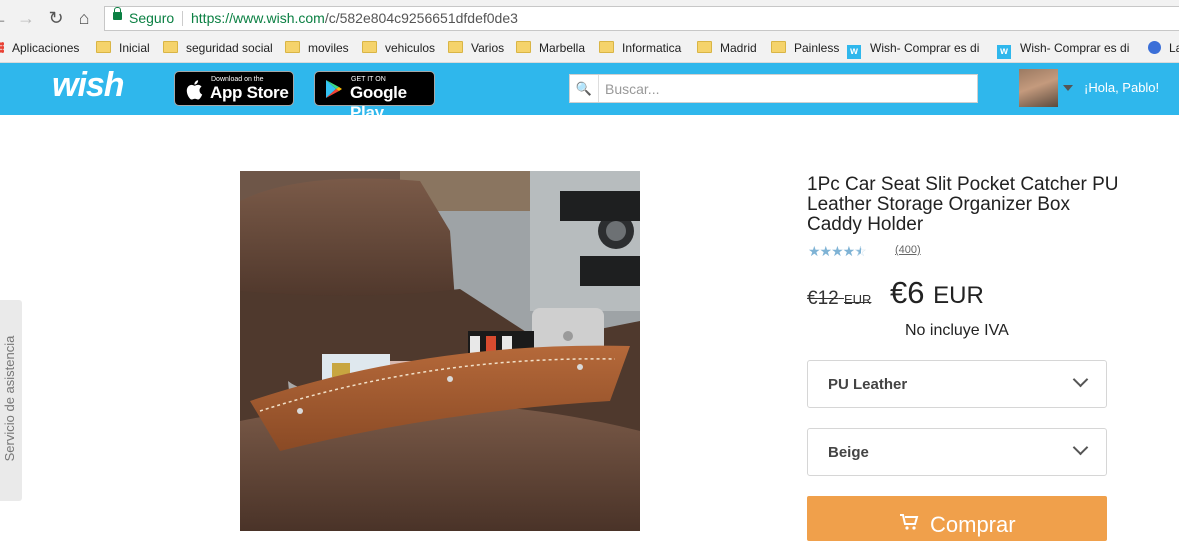 This screenshot has height=541, width=1179. I want to click on bookmark-label: Informatica, so click(652, 48).